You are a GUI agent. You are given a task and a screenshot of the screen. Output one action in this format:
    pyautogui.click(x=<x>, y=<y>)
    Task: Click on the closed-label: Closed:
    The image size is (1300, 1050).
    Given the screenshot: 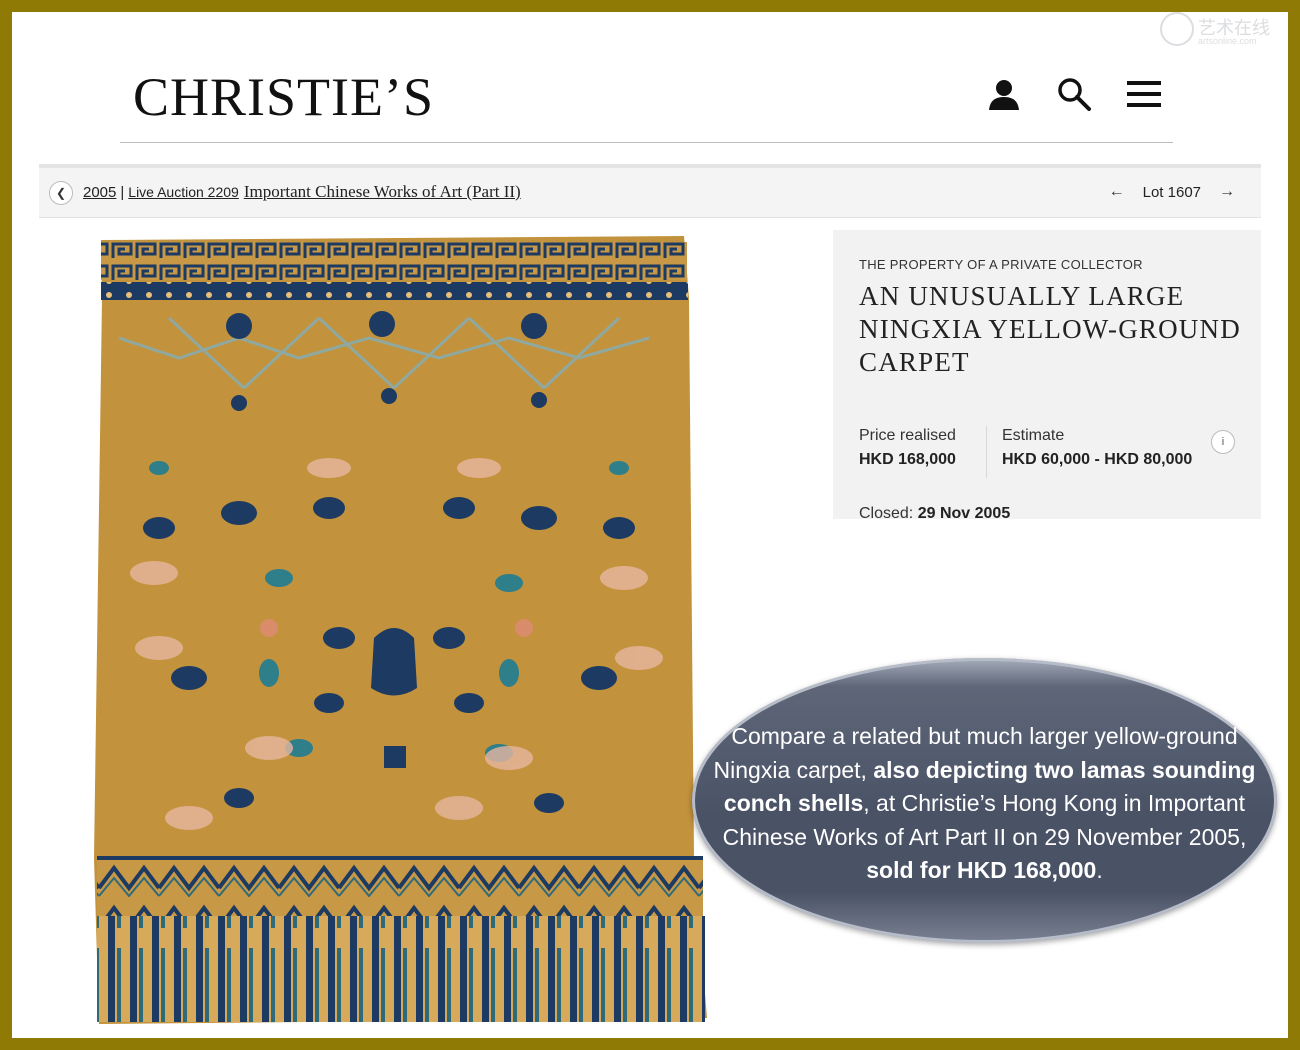 What is the action you would take?
    pyautogui.click(x=886, y=513)
    